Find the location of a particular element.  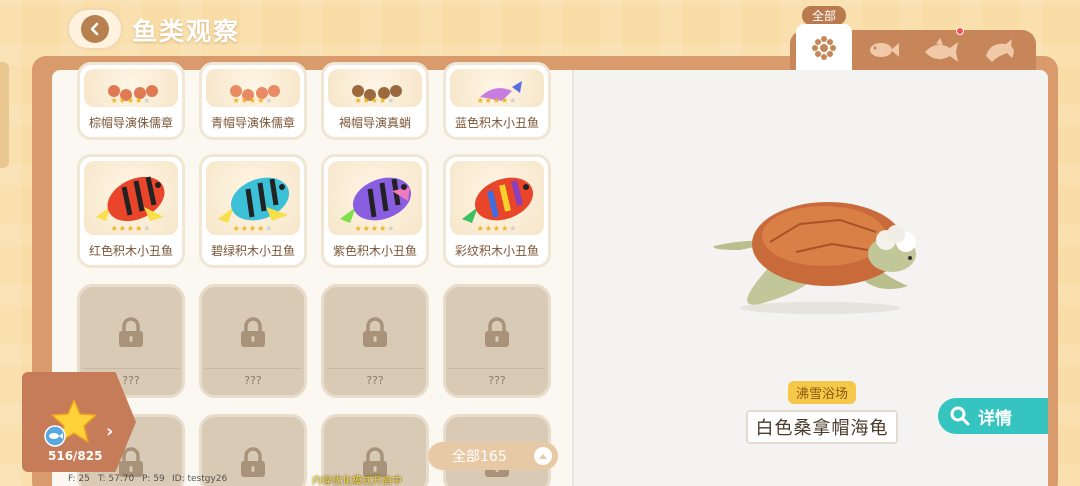

chevron-right-icon: › is located at coordinates (109, 431).